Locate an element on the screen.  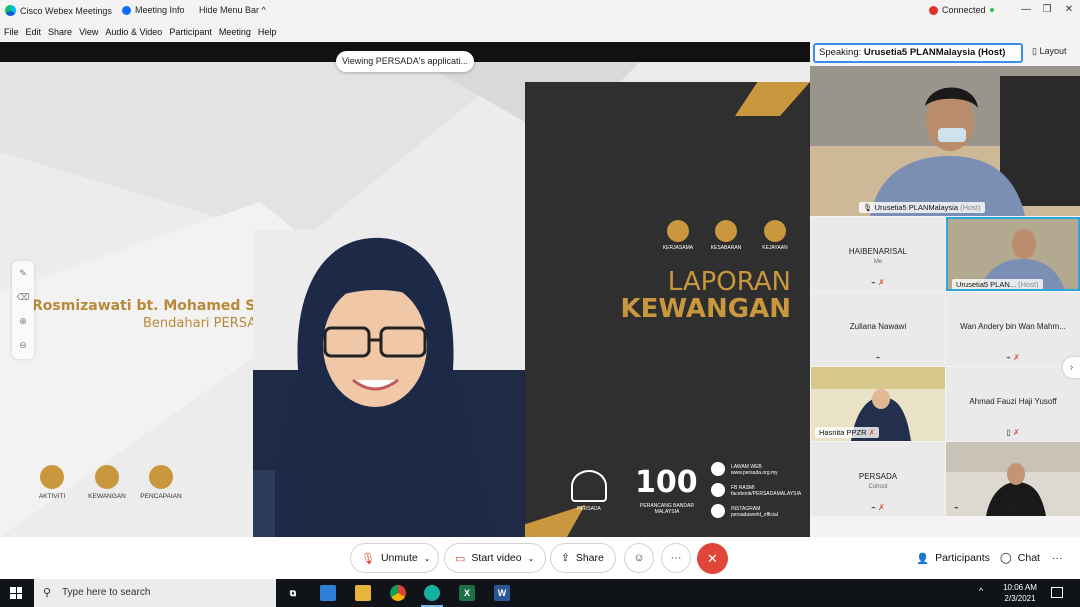
maximize-button: ❐ is located at coordinates (1047, 10).